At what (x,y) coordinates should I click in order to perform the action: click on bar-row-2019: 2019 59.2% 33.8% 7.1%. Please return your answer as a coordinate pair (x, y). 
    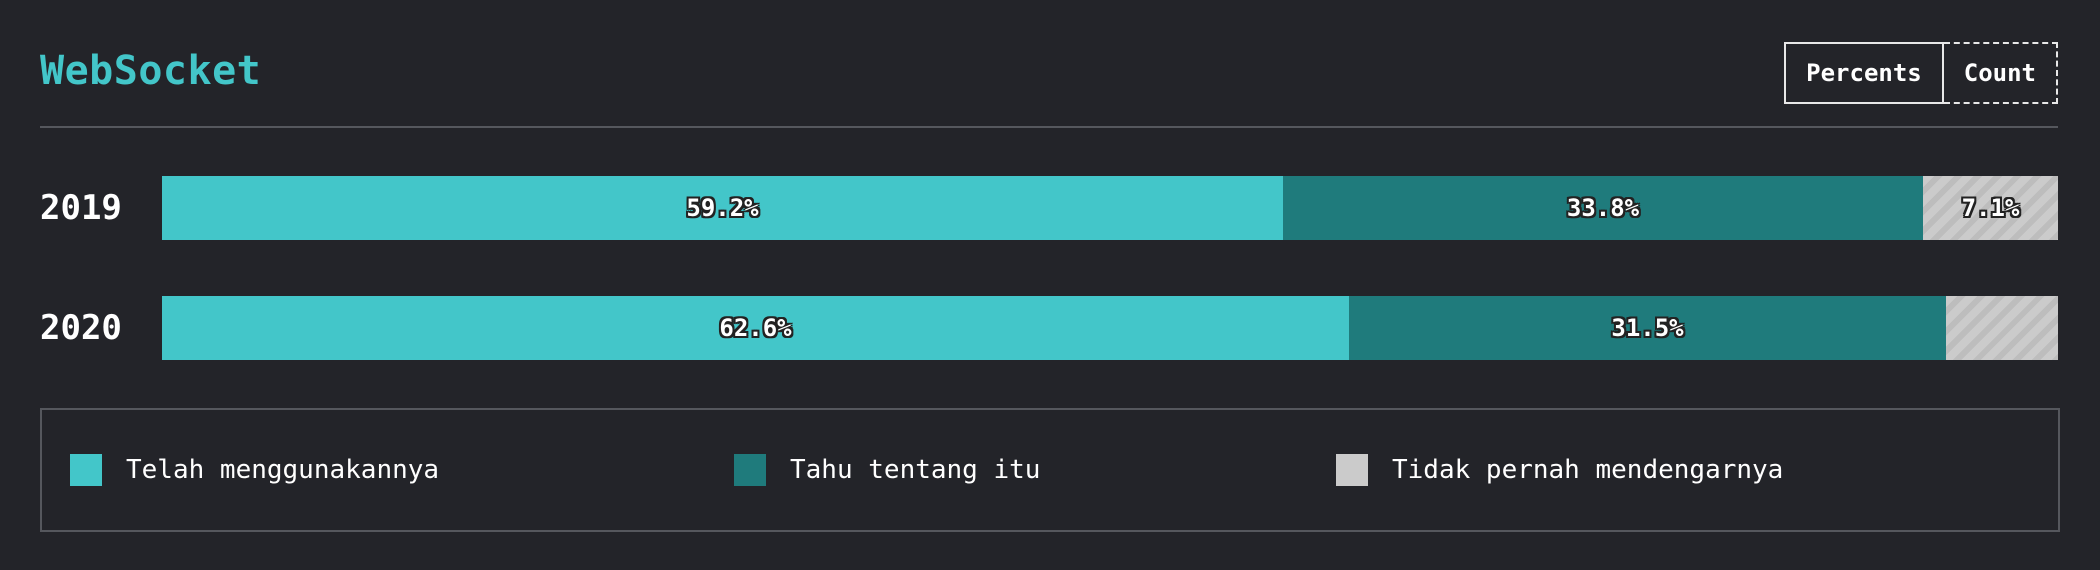
    Looking at the image, I should click on (1049, 208).